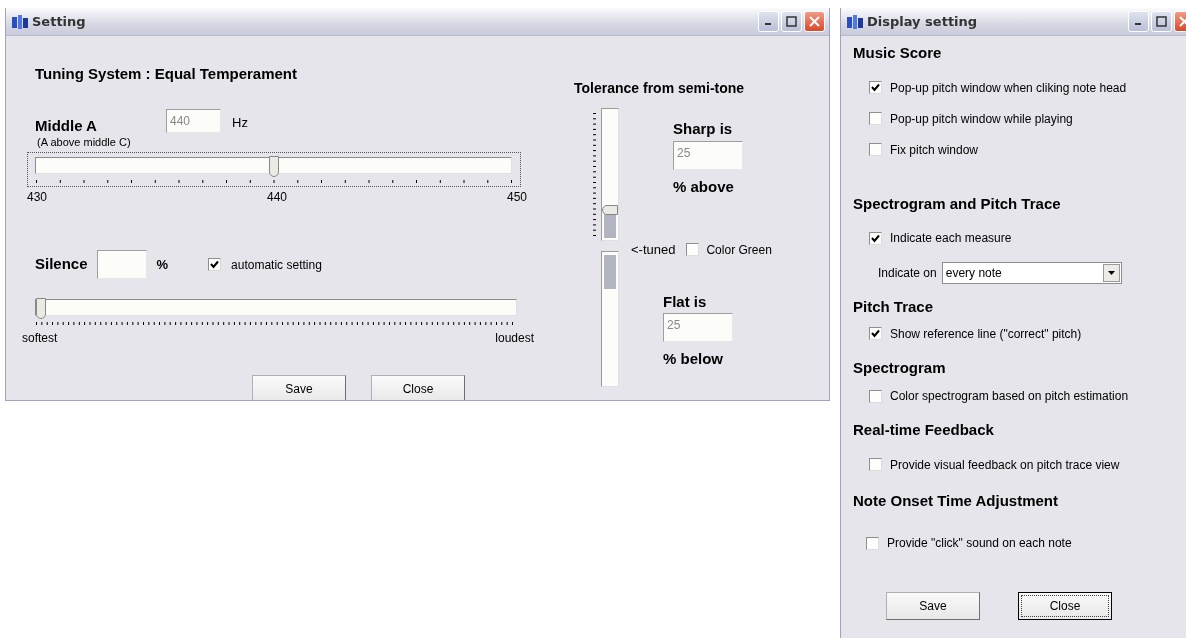 The width and height of the screenshot is (1186, 638). I want to click on scale-label: loudest, so click(514, 338).